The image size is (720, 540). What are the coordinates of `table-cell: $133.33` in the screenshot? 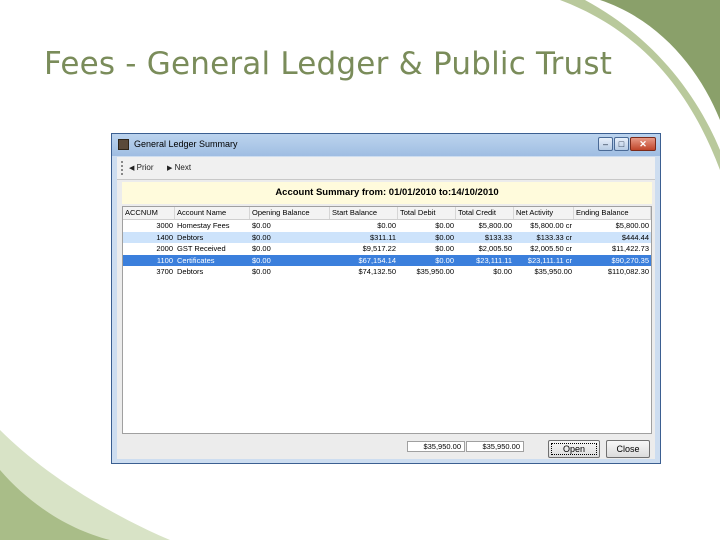 It's located at (498, 237).